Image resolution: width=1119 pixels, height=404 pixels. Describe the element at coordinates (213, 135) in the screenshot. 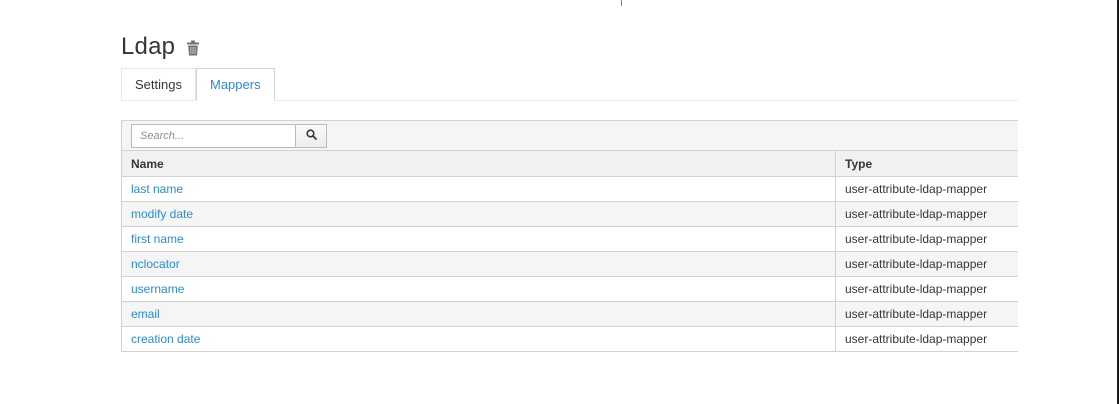

I see `search-input` at that location.